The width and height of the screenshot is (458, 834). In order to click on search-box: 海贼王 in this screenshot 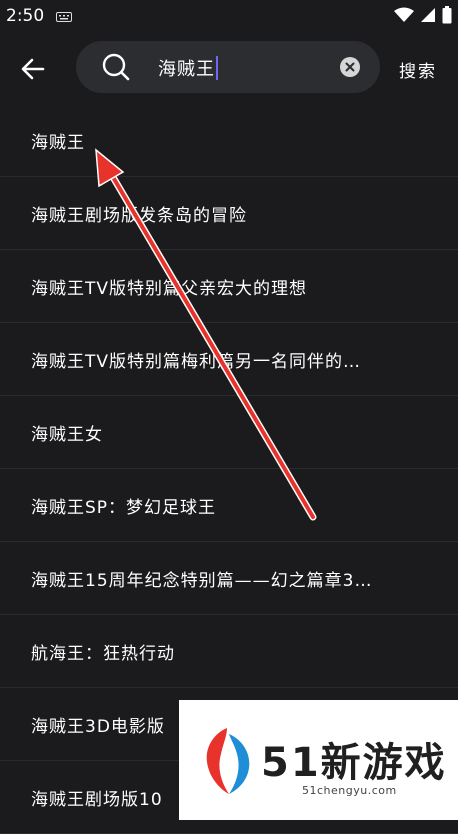, I will do `click(228, 67)`.